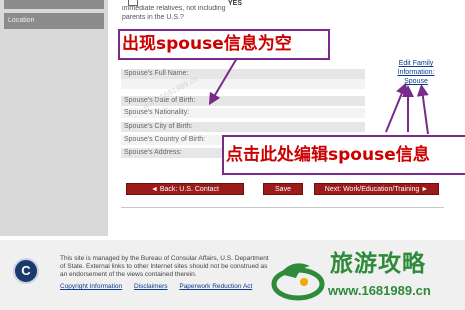  What do you see at coordinates (151, 286) in the screenshot?
I see `disclaimers-link: Disclaimers` at bounding box center [151, 286].